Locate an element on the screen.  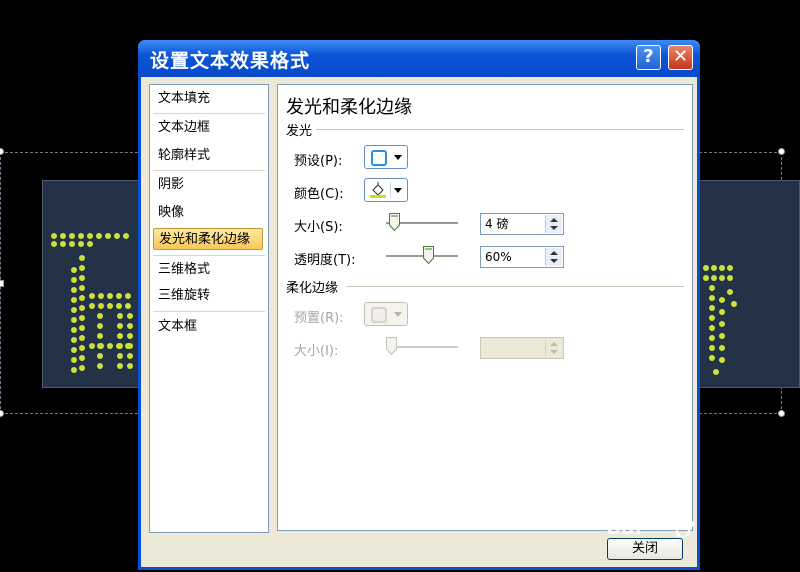
glow-size-value: 4 磅 is located at coordinates (497, 224).